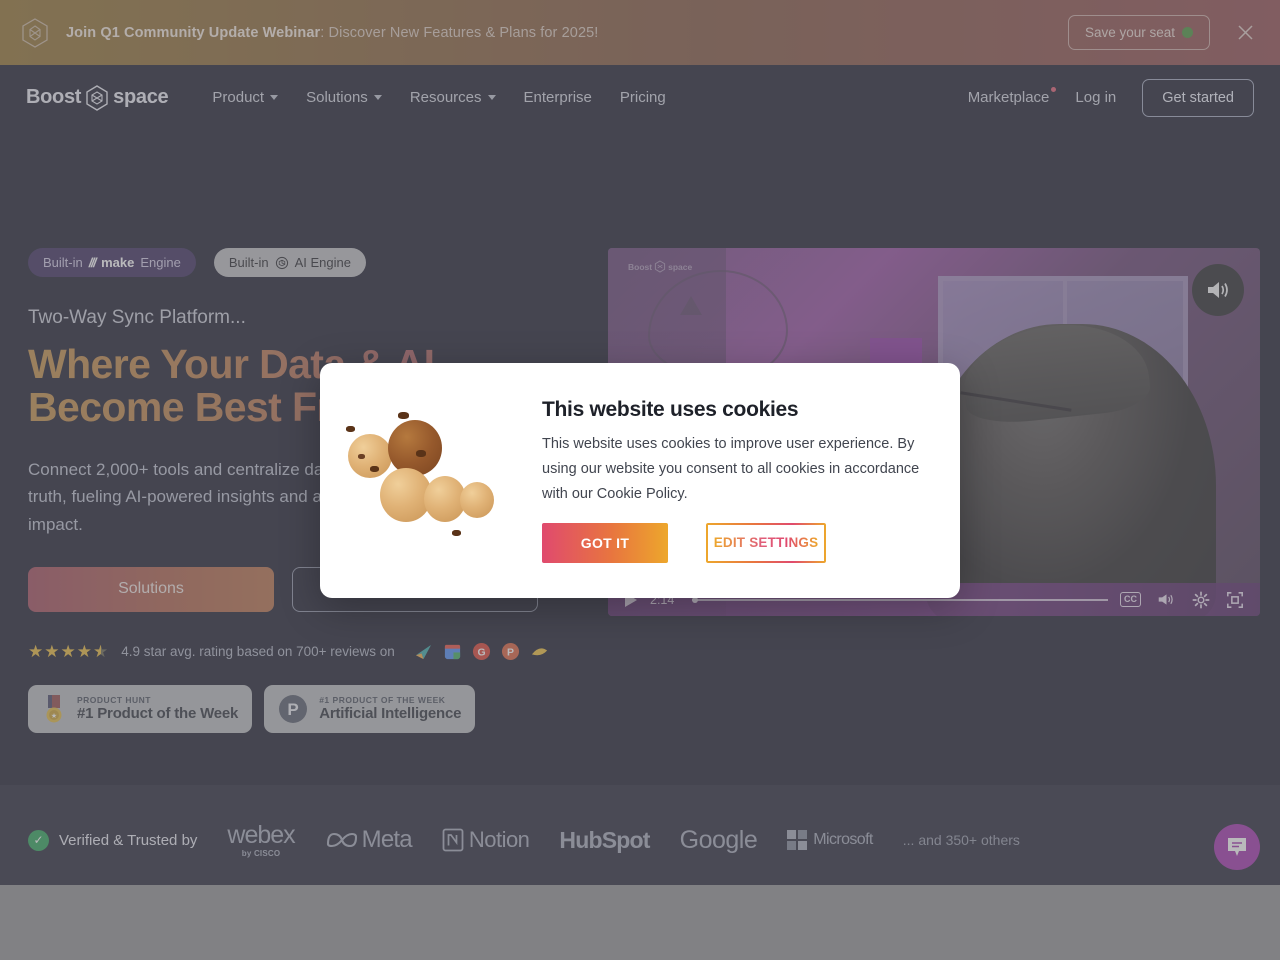 This screenshot has width=1280, height=960. I want to click on save-your-seat-button: Save your seat, so click(1138, 32).